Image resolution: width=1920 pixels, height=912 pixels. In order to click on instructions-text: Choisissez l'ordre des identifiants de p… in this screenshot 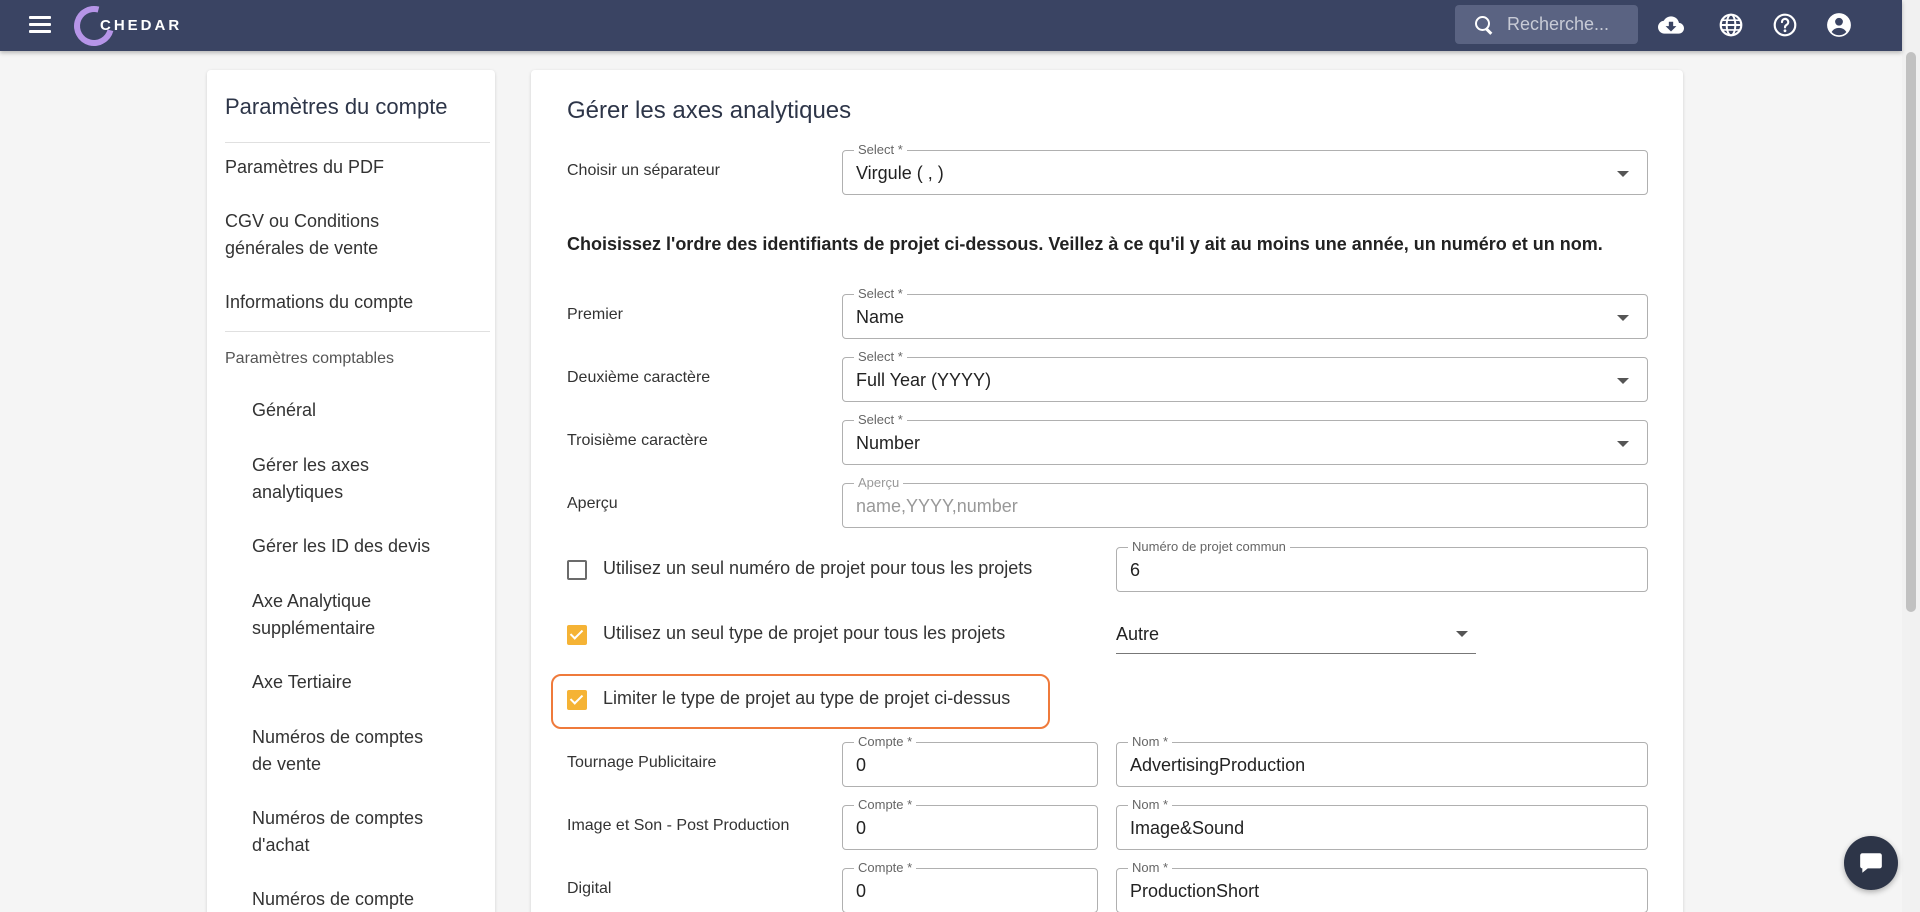, I will do `click(1085, 244)`.